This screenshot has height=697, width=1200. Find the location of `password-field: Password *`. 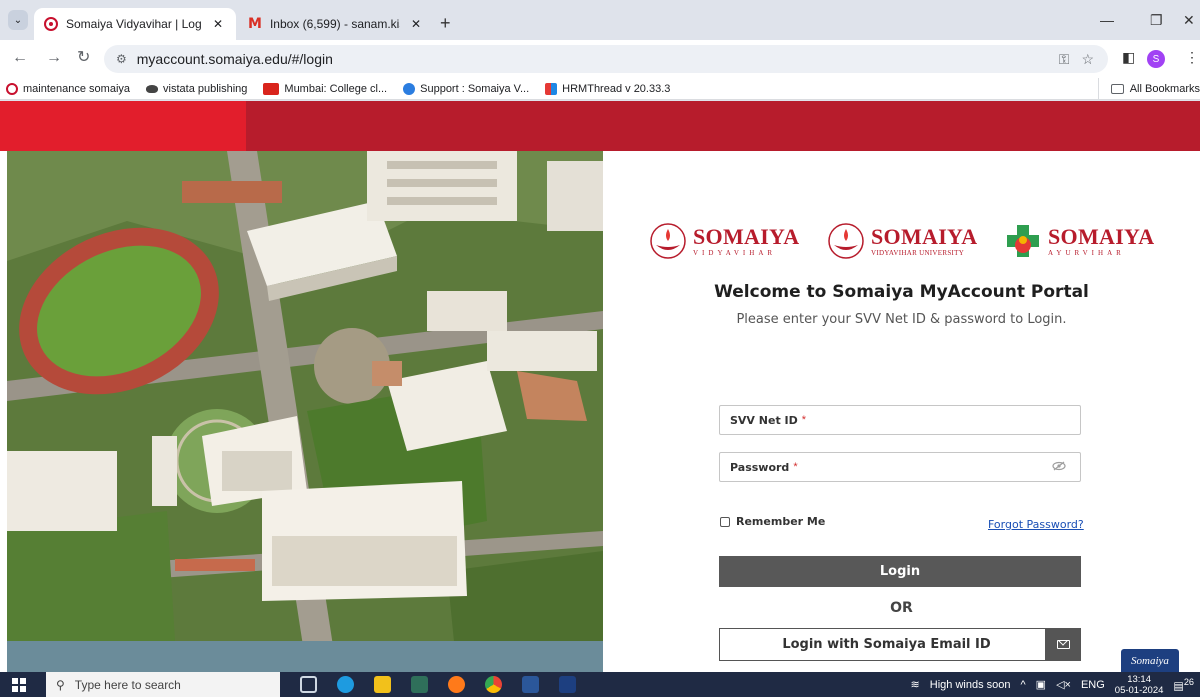

password-field: Password * is located at coordinates (900, 467).